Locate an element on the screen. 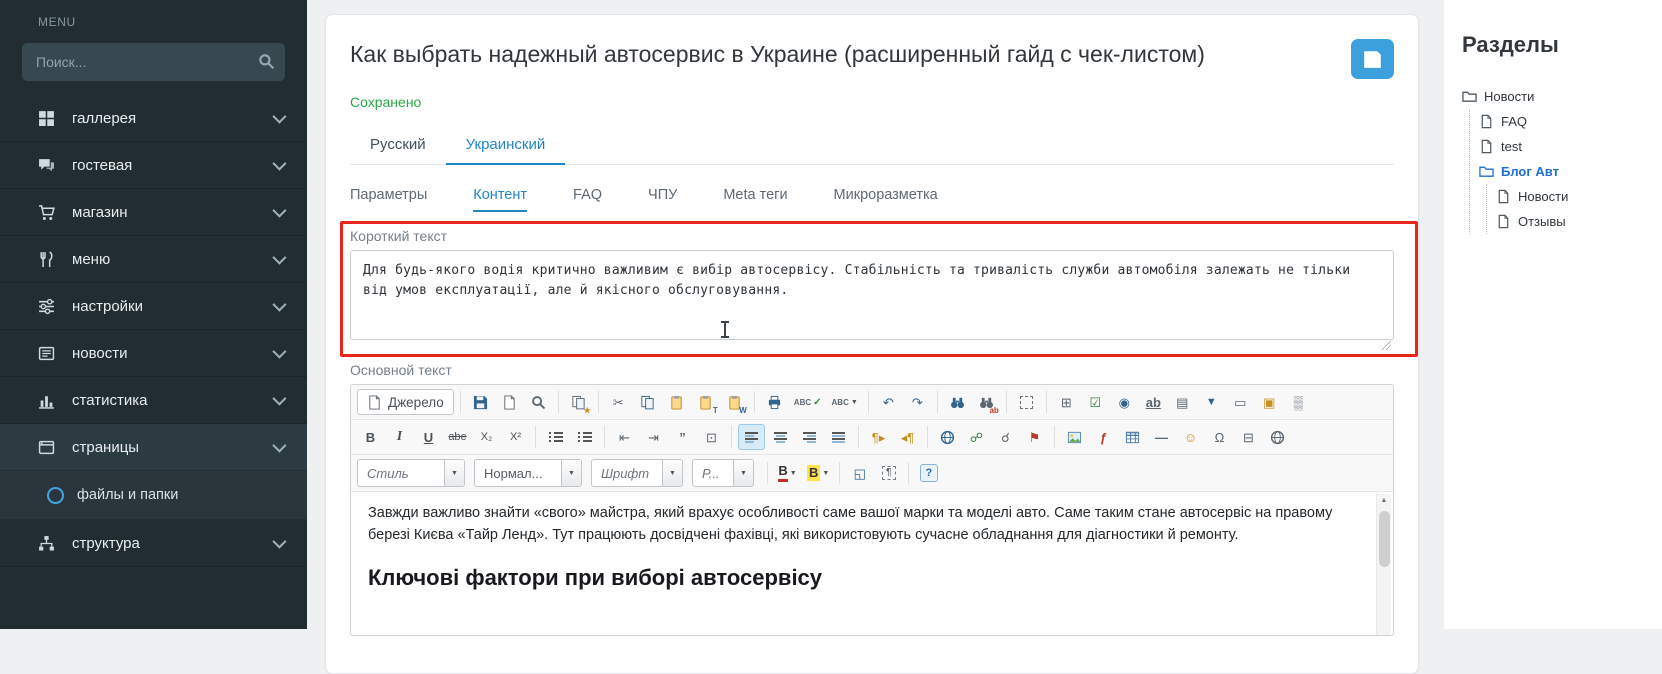 This screenshot has height=674, width=1662. radio-button-icon: ◉ is located at coordinates (1124, 402).